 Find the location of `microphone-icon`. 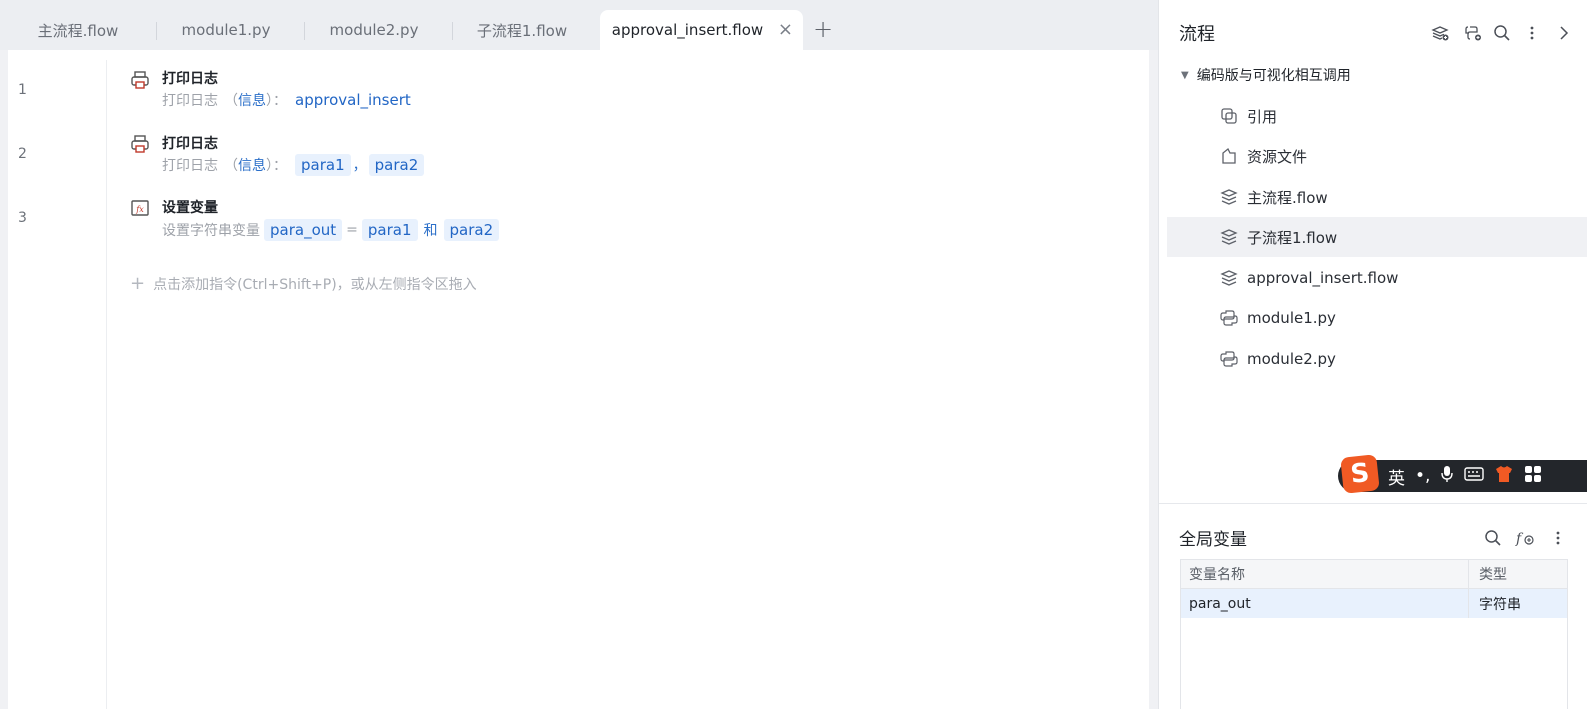

microphone-icon is located at coordinates (1447, 476).